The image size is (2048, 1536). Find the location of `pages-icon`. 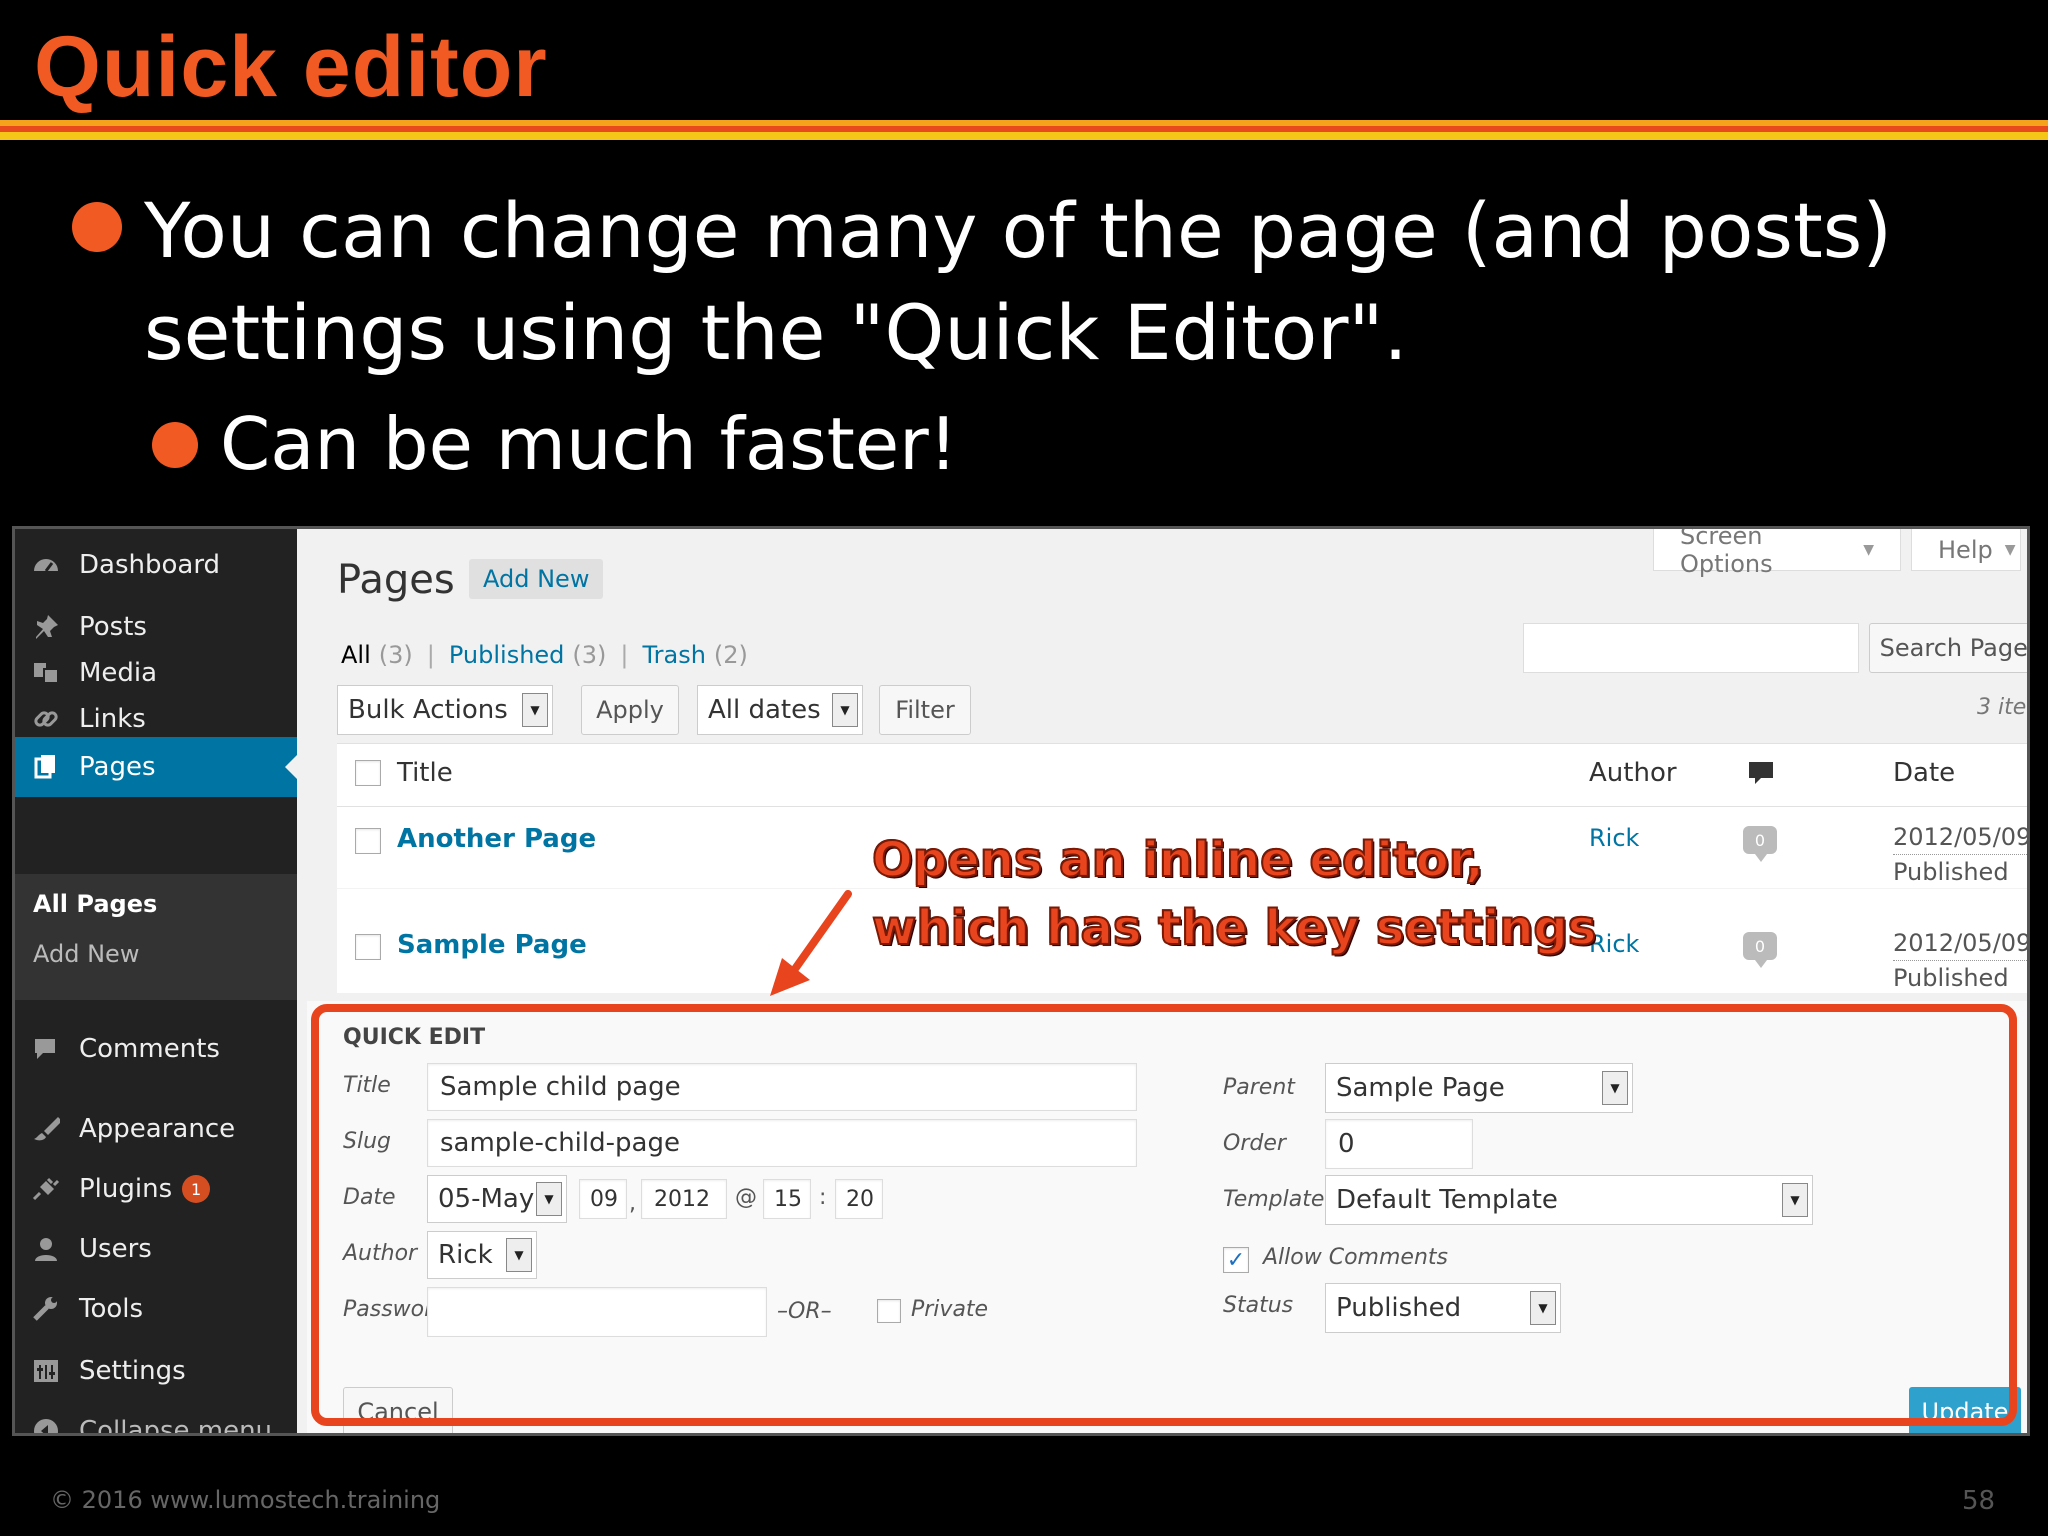

pages-icon is located at coordinates (46, 767).